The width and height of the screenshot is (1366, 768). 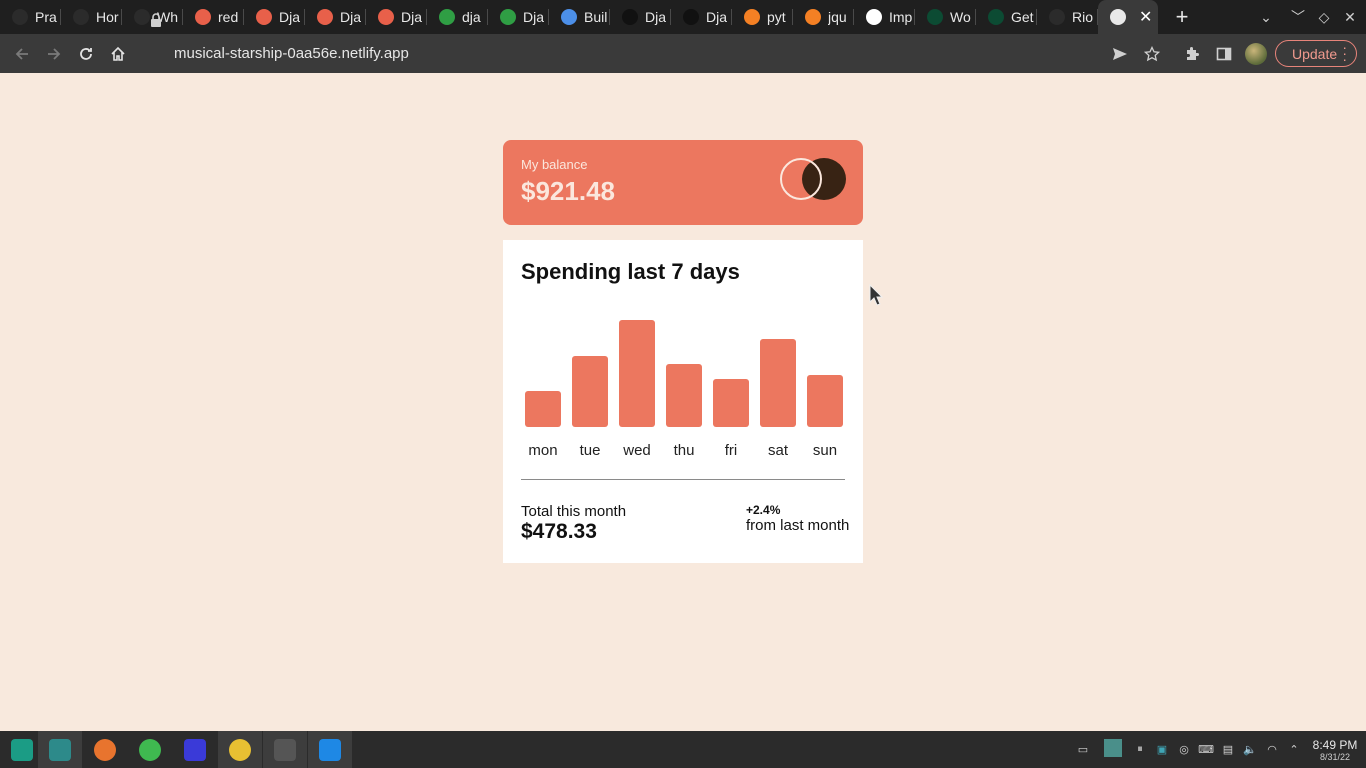 I want to click on bar-sat, so click(x=778, y=383).